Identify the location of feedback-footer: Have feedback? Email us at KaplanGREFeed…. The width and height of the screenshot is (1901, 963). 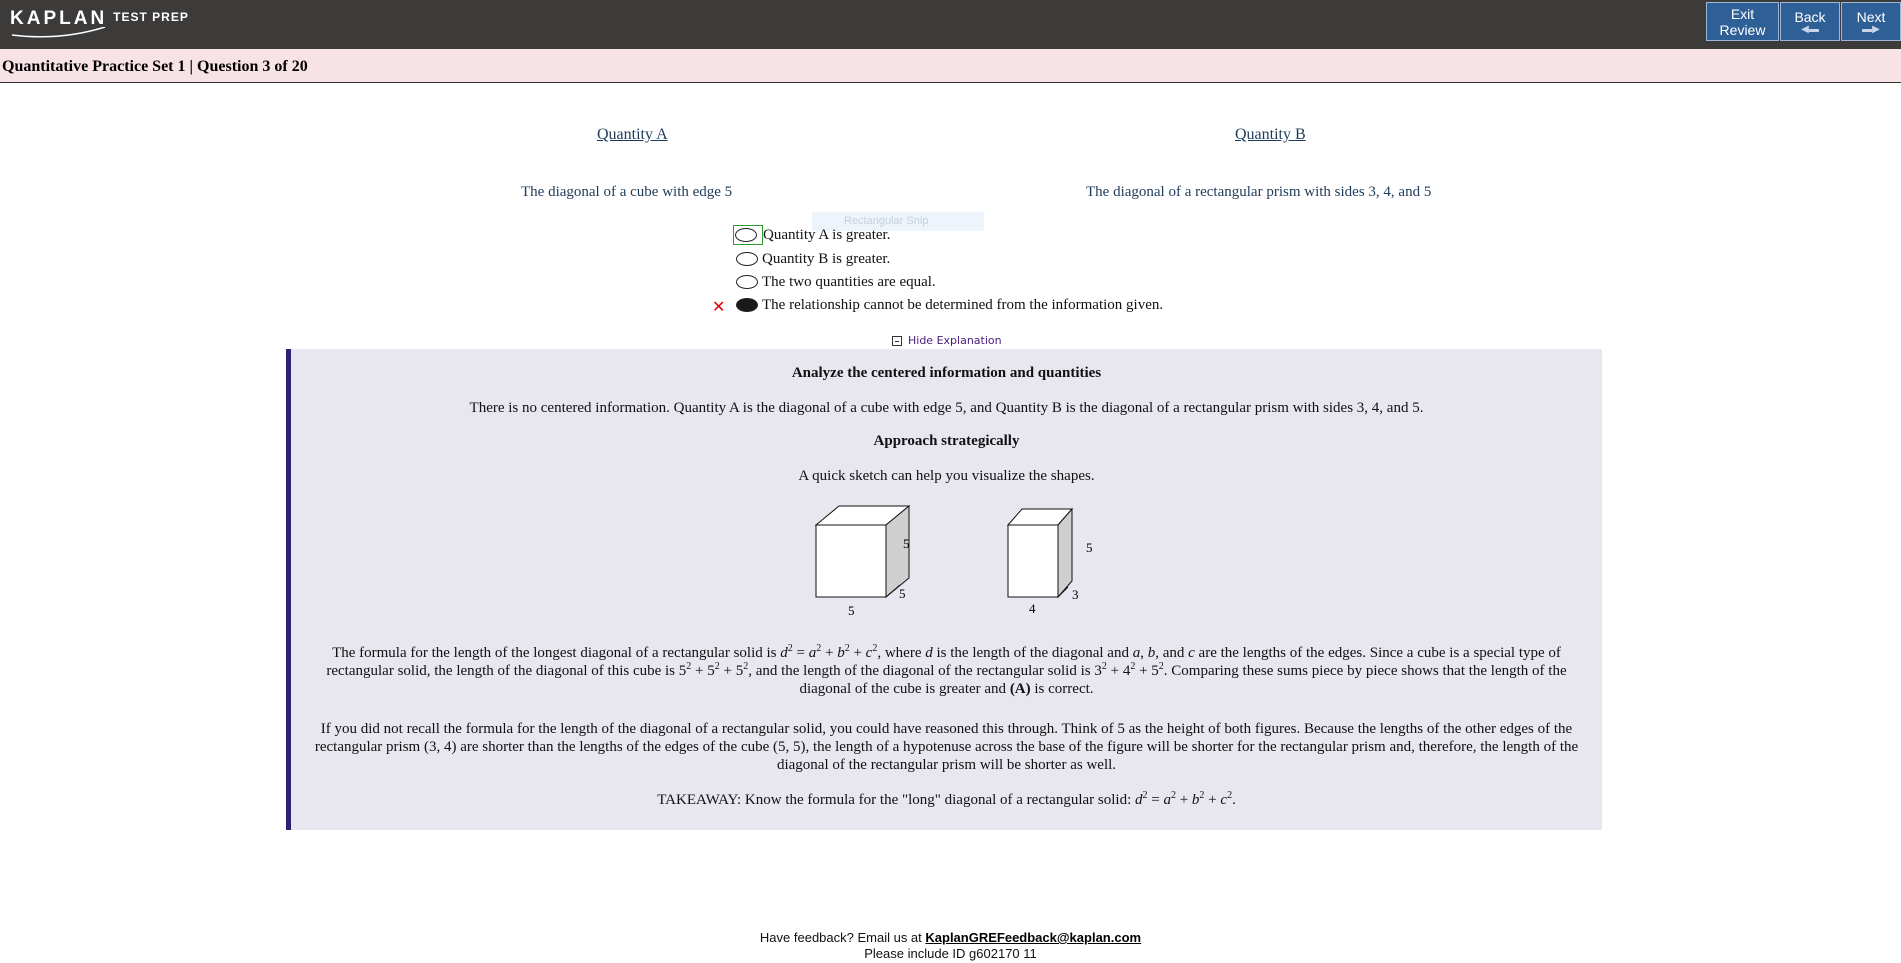
(950, 946).